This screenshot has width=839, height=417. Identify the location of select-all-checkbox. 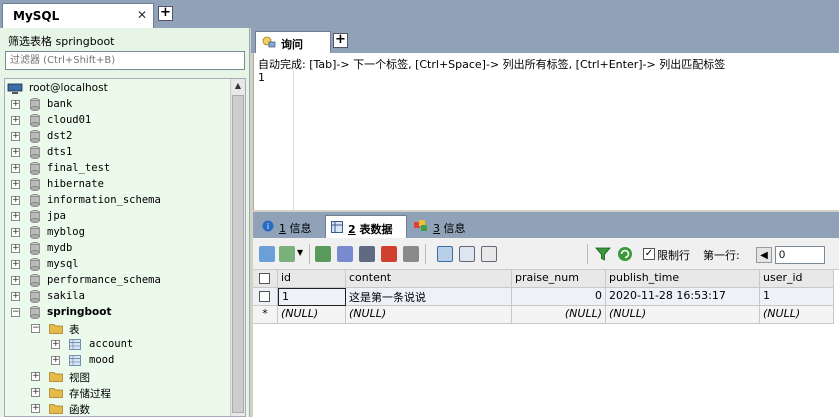
(264, 278).